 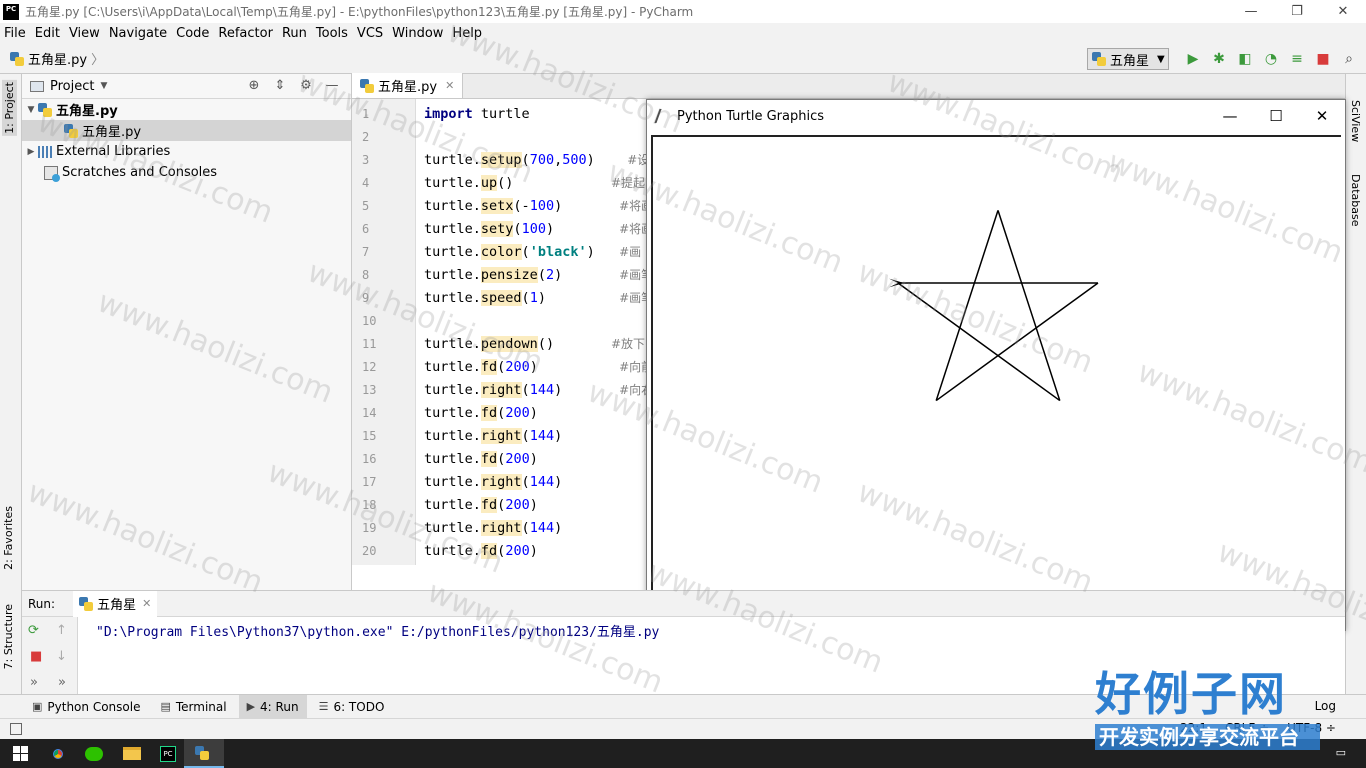 What do you see at coordinates (1297, 11) in the screenshot?
I see `restore-button: ❐` at bounding box center [1297, 11].